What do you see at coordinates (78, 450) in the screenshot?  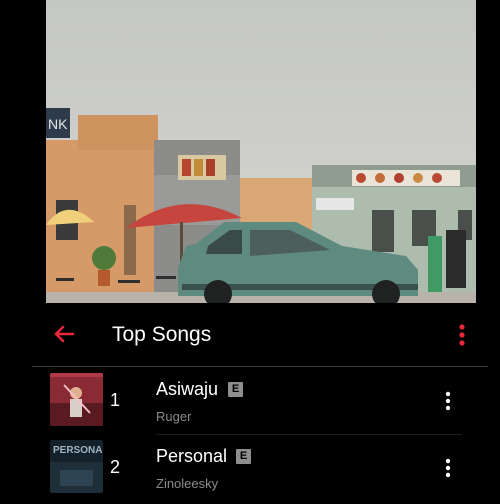 I see `svg-text: PERSONAL` at bounding box center [78, 450].